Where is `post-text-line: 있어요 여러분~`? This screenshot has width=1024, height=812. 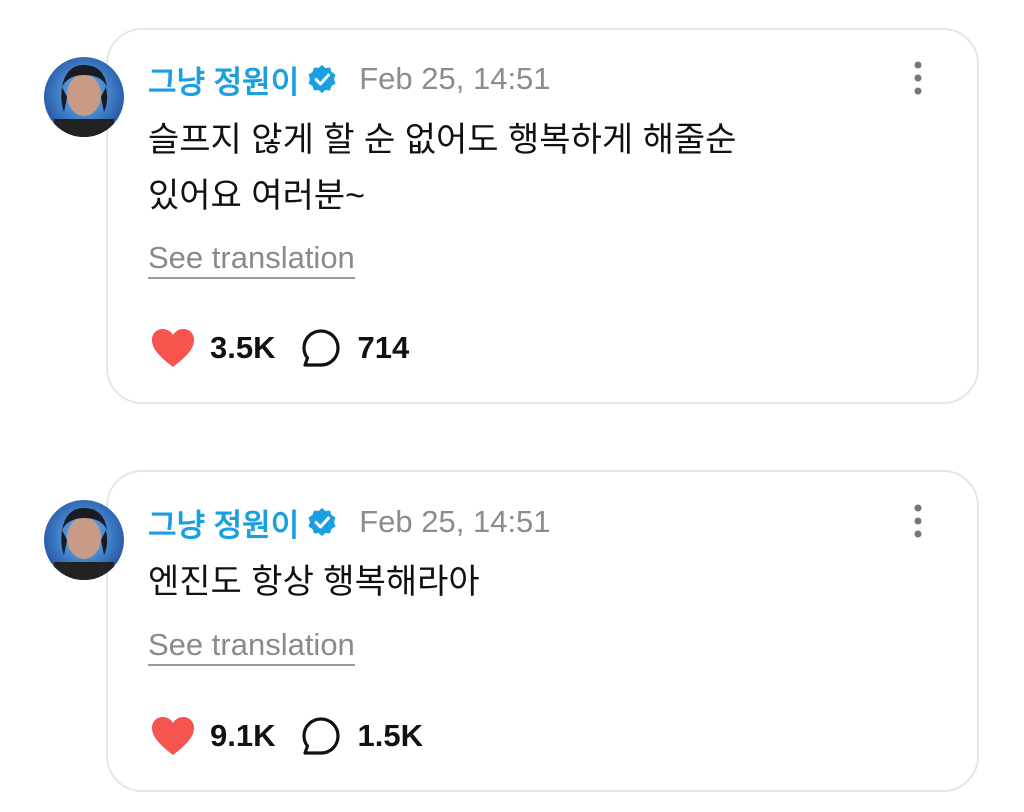
post-text-line: 있어요 여러분~ is located at coordinates (256, 196).